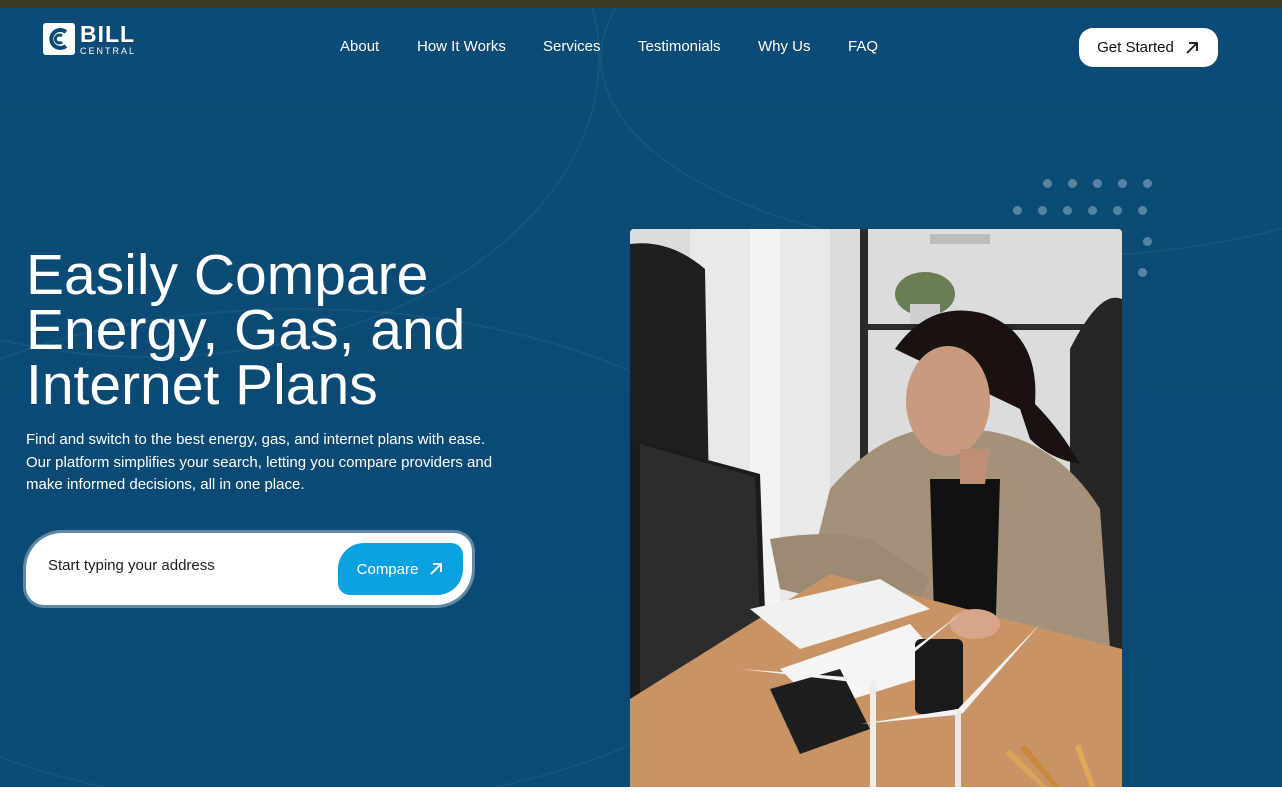  Describe the element at coordinates (227, 275) in the screenshot. I see `headline-line: Easily Compare` at that location.